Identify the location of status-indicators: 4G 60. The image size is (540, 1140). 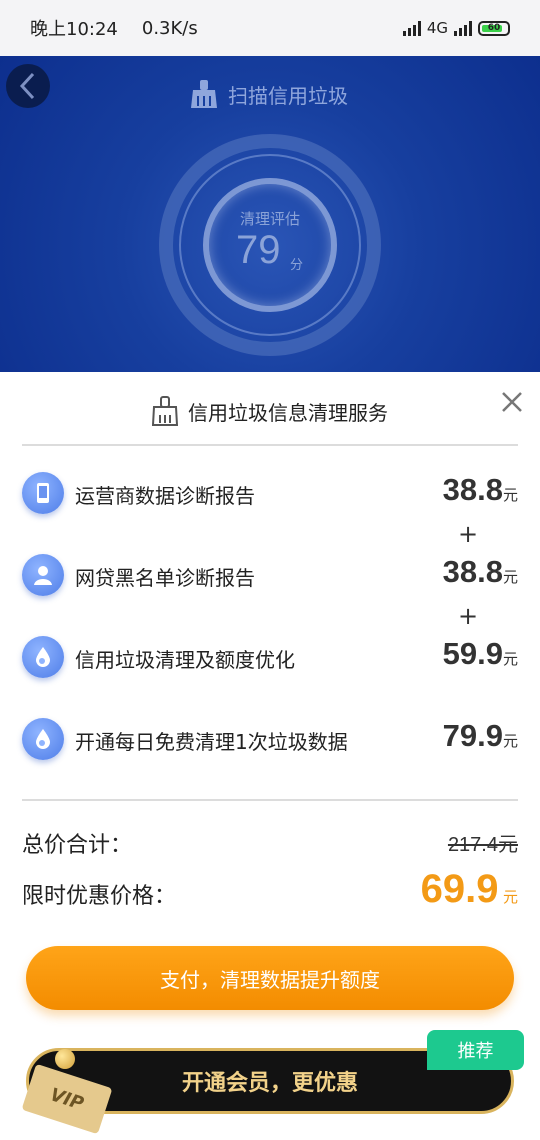
(456, 28).